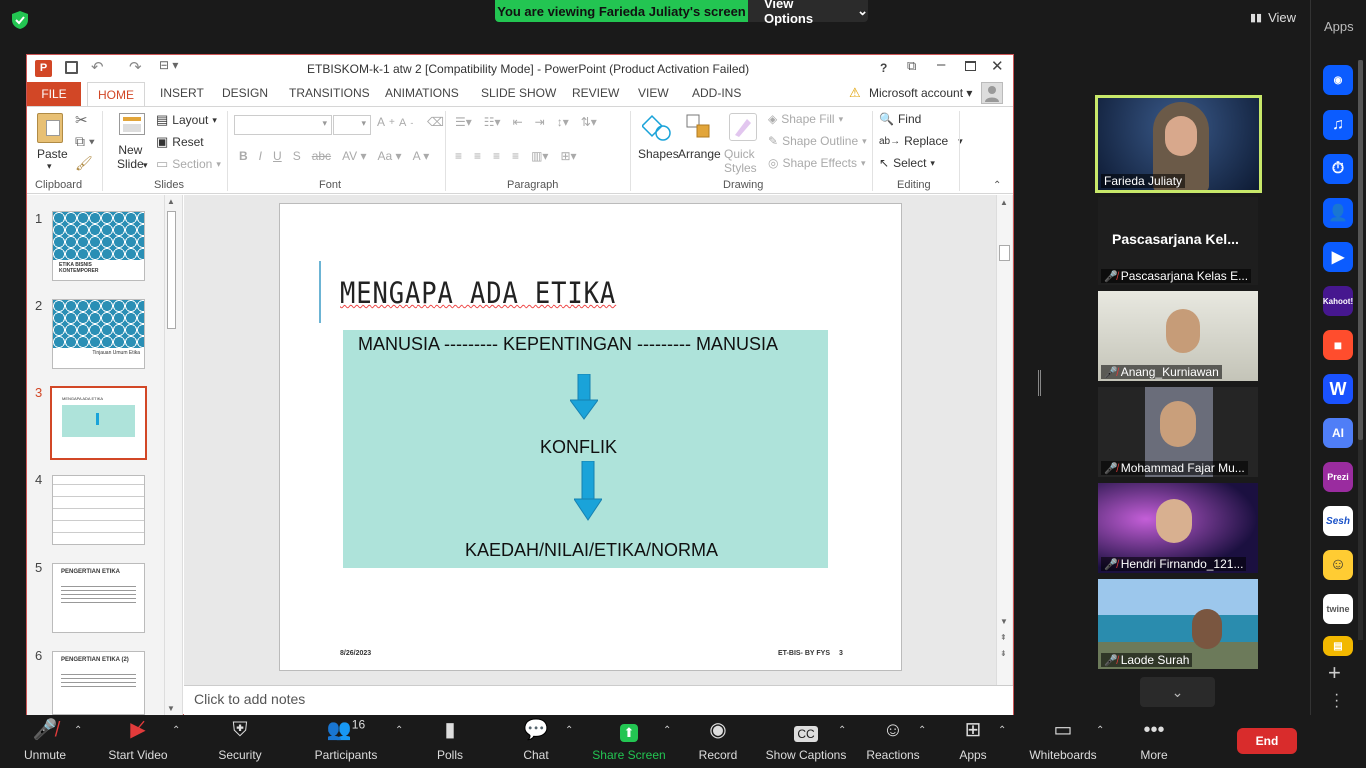 The height and width of the screenshot is (768, 1366). What do you see at coordinates (450, 741) in the screenshot?
I see `polls-button: ▮ Polls` at bounding box center [450, 741].